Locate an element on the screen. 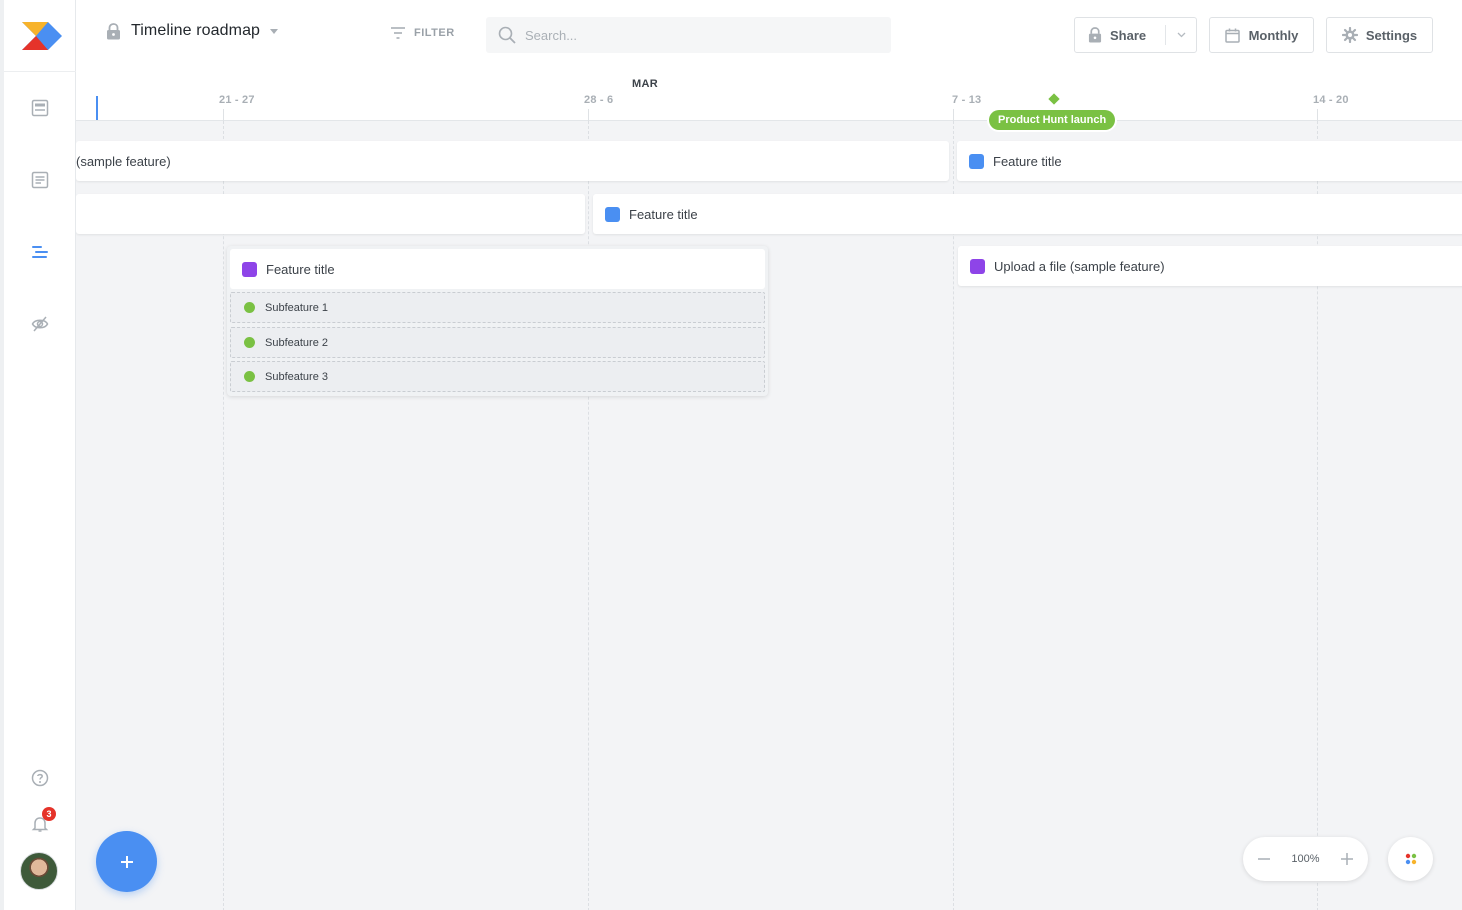 The height and width of the screenshot is (910, 1462). share-button-group: Share is located at coordinates (1135, 35).